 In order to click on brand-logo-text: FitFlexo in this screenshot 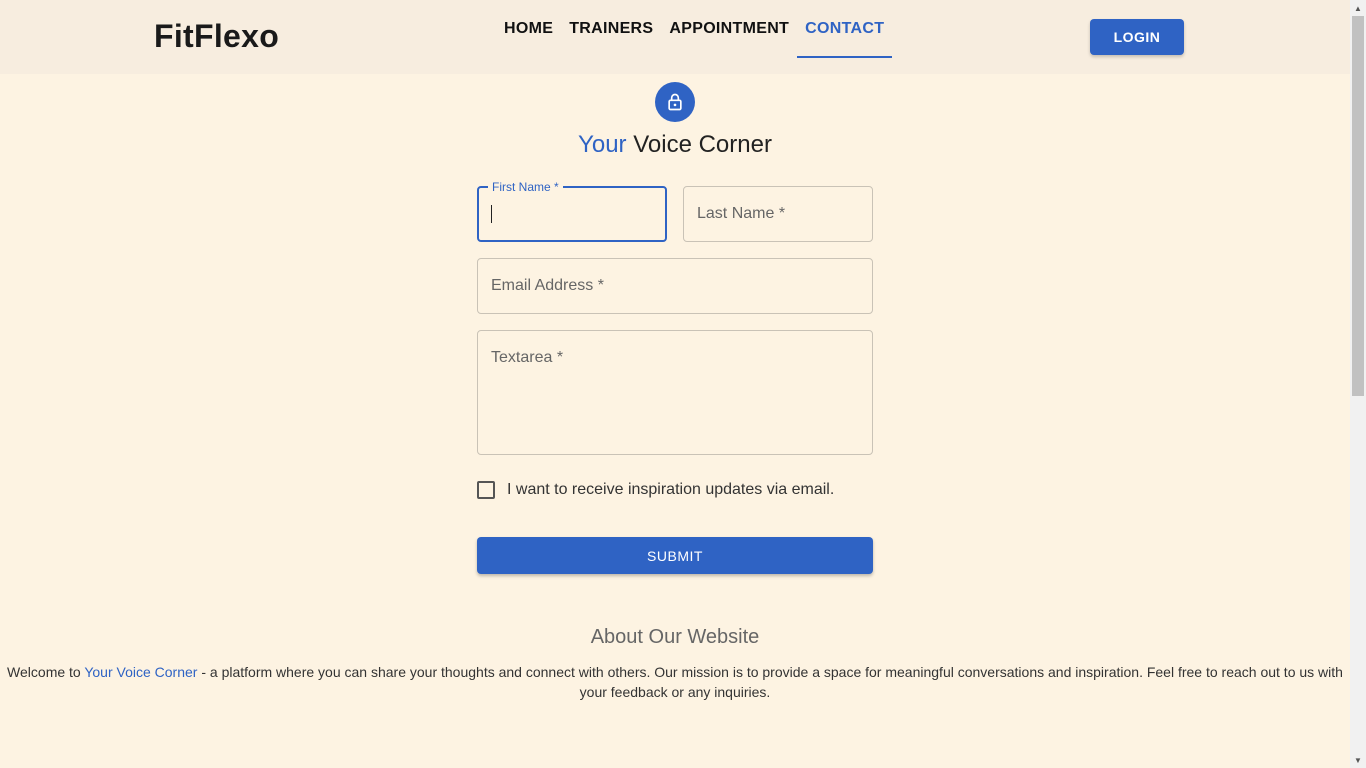, I will do `click(216, 36)`.